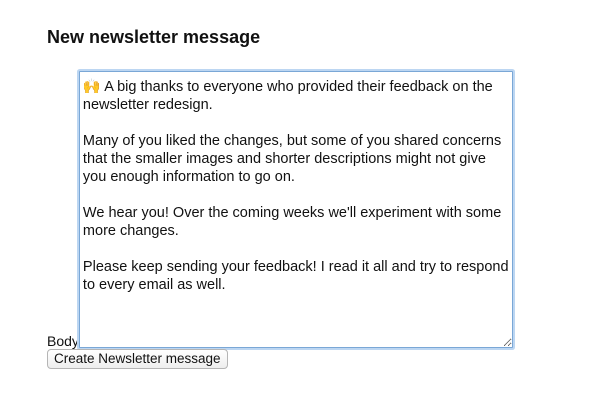 This screenshot has width=600, height=415. Describe the element at coordinates (137, 359) in the screenshot. I see `create-newsletter-message-button: Create Newsletter message` at that location.